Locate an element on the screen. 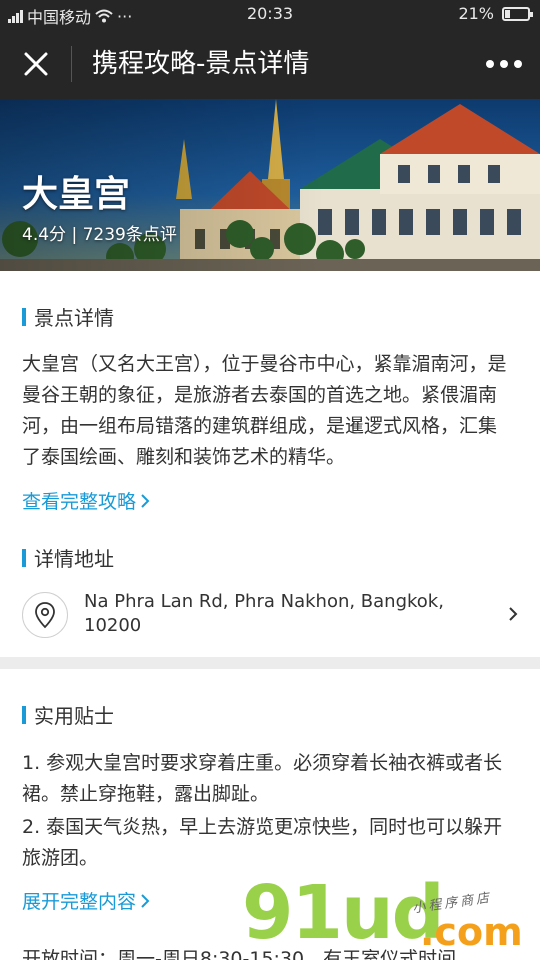 The height and width of the screenshot is (960, 540). title-bar: 携程攻略-景点详情 is located at coordinates (270, 63).